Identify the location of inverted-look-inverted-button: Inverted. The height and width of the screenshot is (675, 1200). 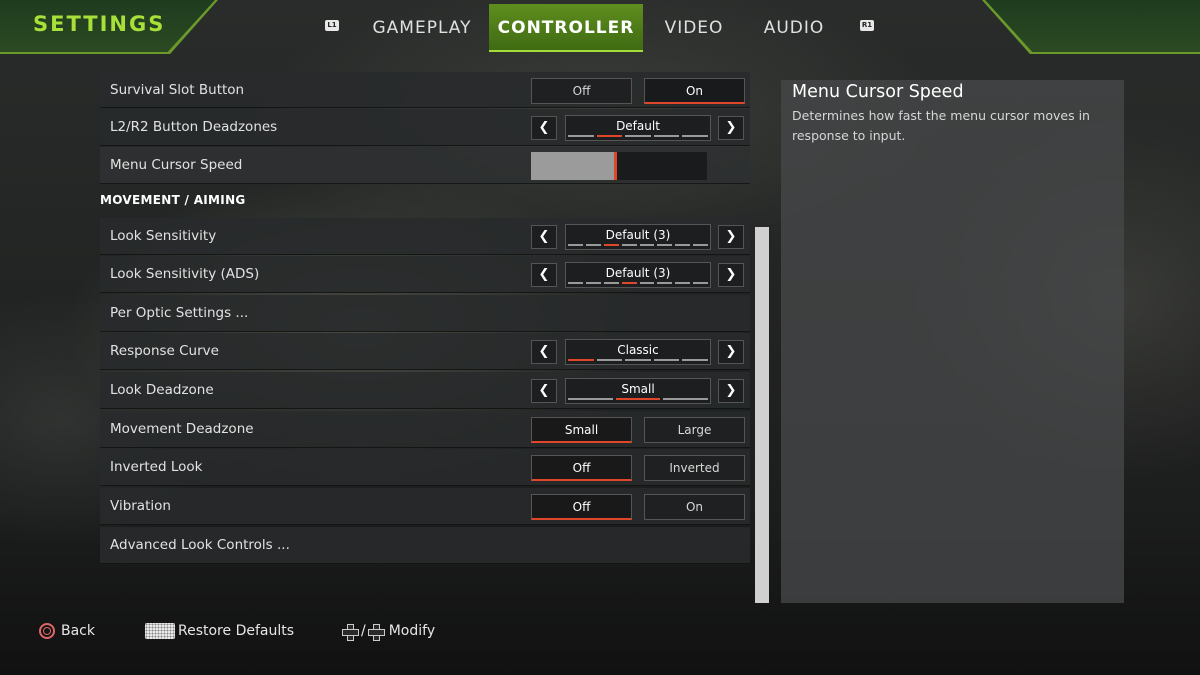
(694, 468).